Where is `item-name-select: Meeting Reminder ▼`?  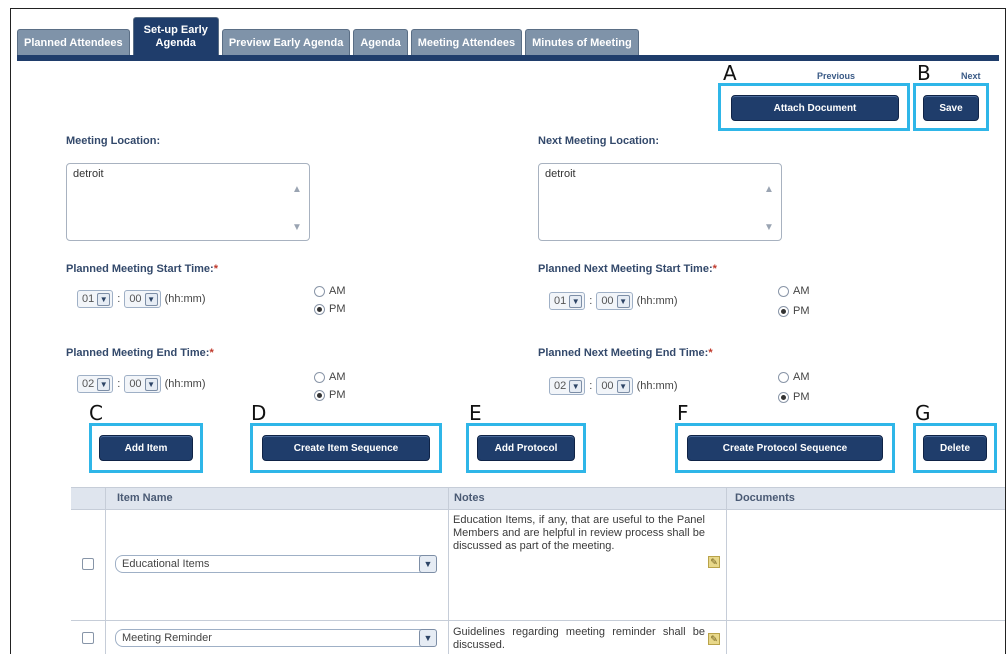 item-name-select: Meeting Reminder ▼ is located at coordinates (276, 638).